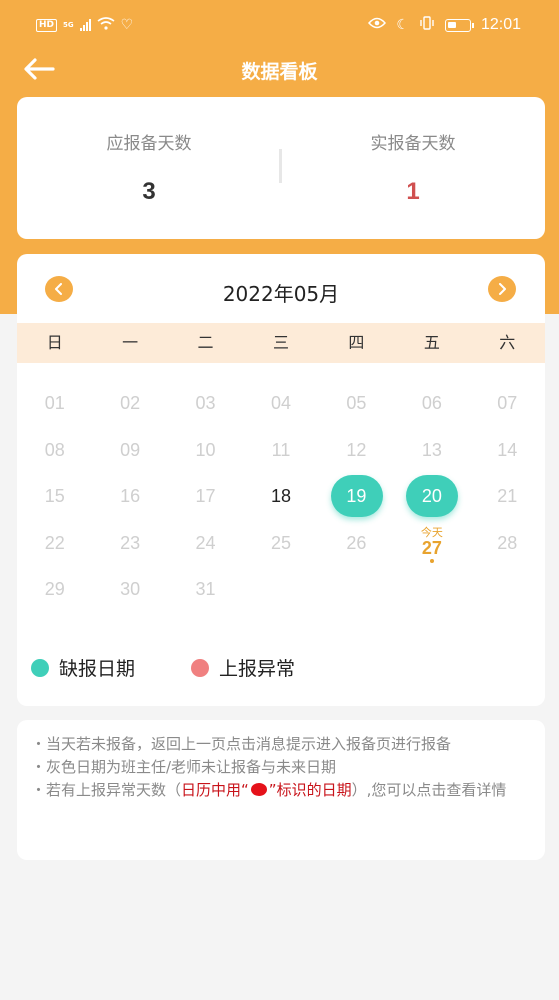 This screenshot has height=1000, width=559. I want to click on weekday-label: 日, so click(54, 342).